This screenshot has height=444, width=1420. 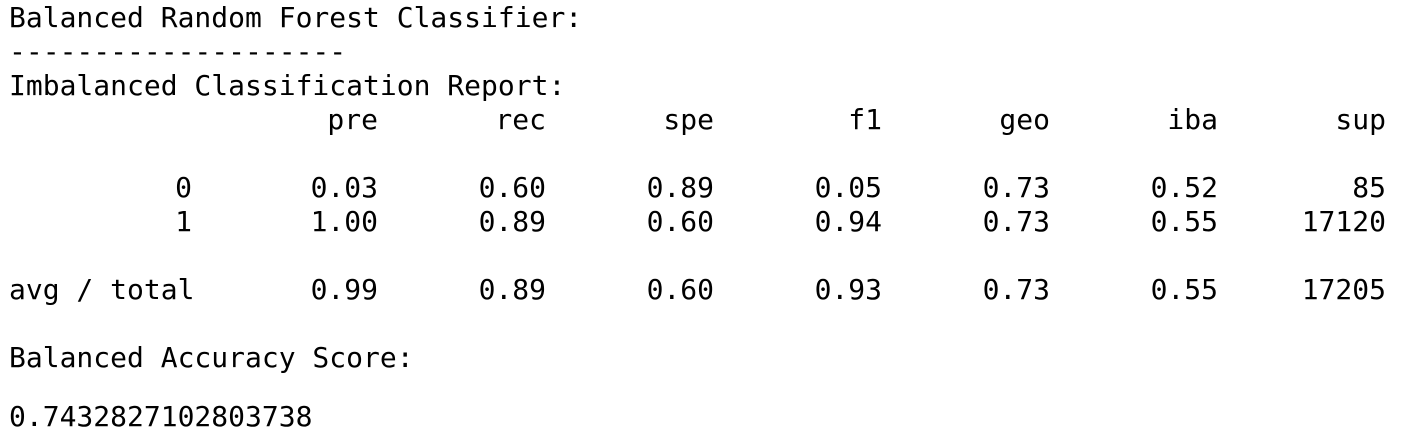 I want to click on header-sup: sup, so click(x=1360, y=119).